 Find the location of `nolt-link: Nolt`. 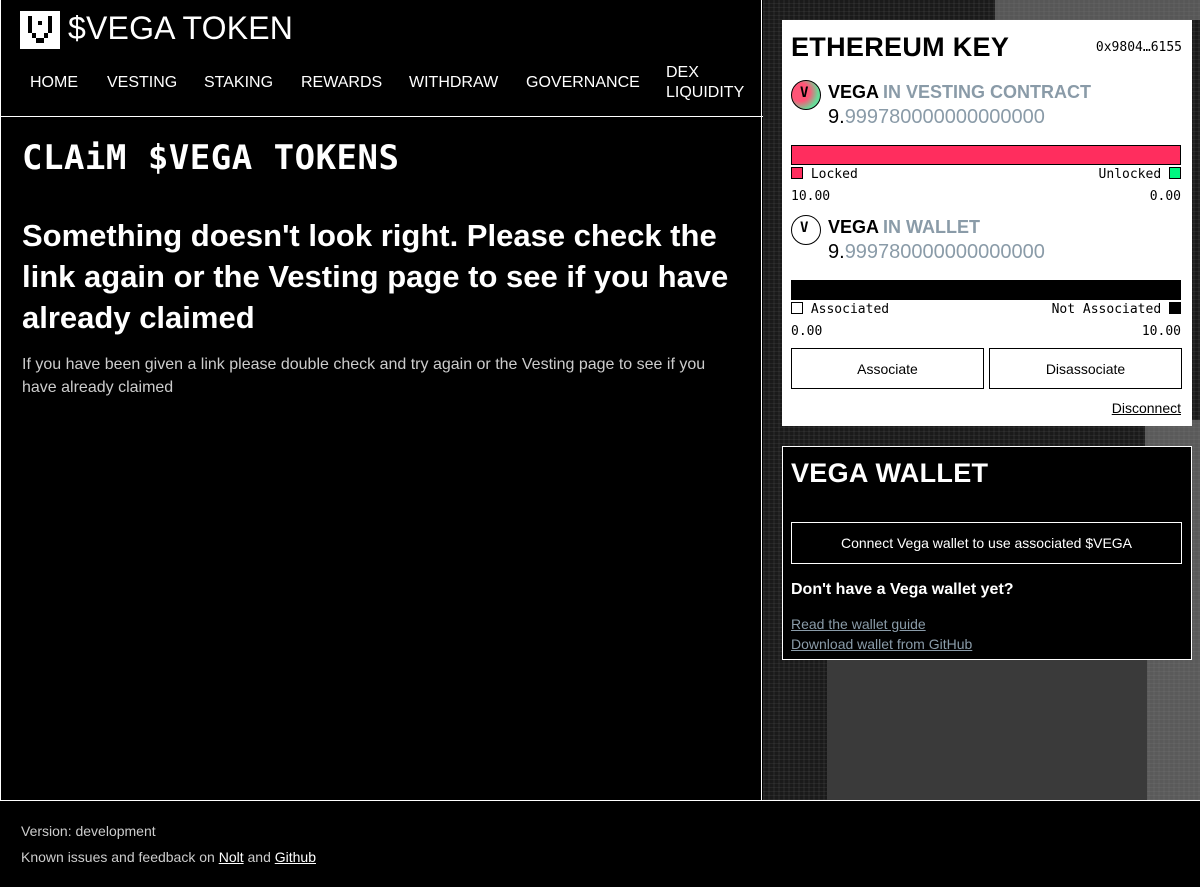

nolt-link: Nolt is located at coordinates (231, 857).